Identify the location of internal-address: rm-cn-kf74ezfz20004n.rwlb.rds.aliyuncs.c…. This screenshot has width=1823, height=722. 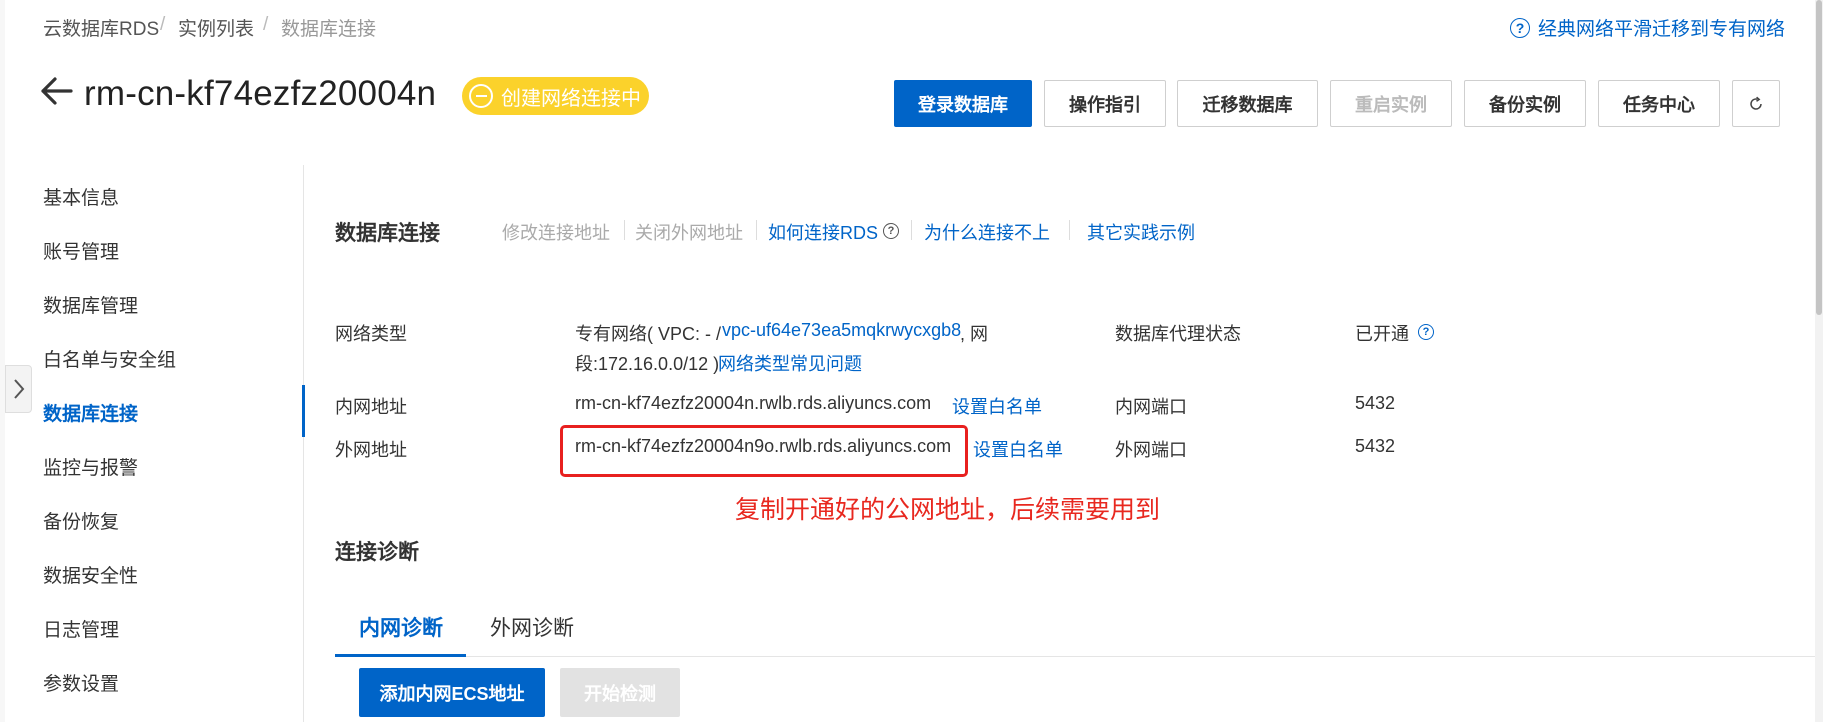
(753, 403).